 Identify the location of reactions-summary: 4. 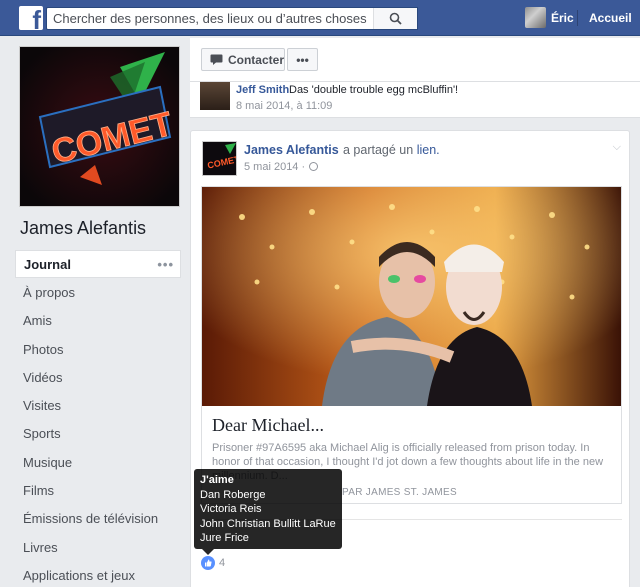
(213, 563).